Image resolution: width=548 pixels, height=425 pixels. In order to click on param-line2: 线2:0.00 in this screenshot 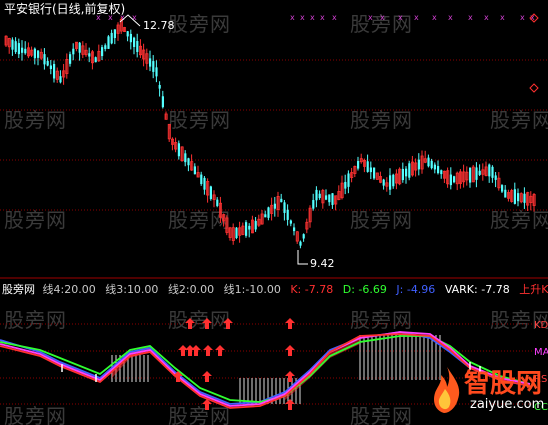, I will do `click(191, 289)`.